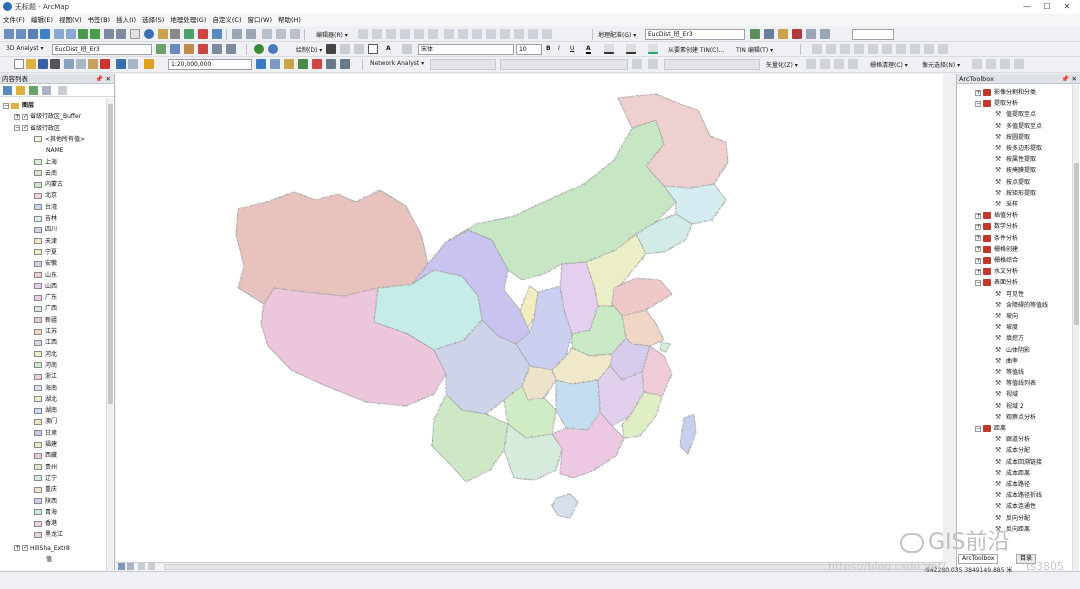 The image size is (1080, 589). What do you see at coordinates (1009, 294) in the screenshot?
I see `tool-item: ⚒ 可见性` at bounding box center [1009, 294].